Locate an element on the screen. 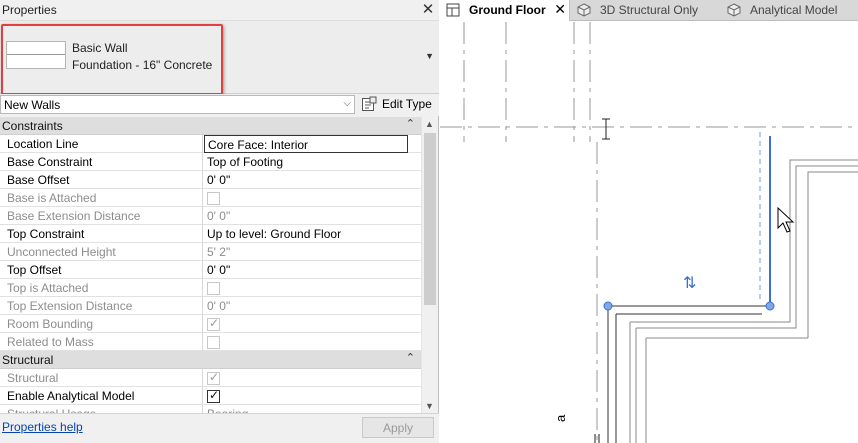  property-row-top-constraint: Top Constraint Up to level: Ground Floor is located at coordinates (210, 234).